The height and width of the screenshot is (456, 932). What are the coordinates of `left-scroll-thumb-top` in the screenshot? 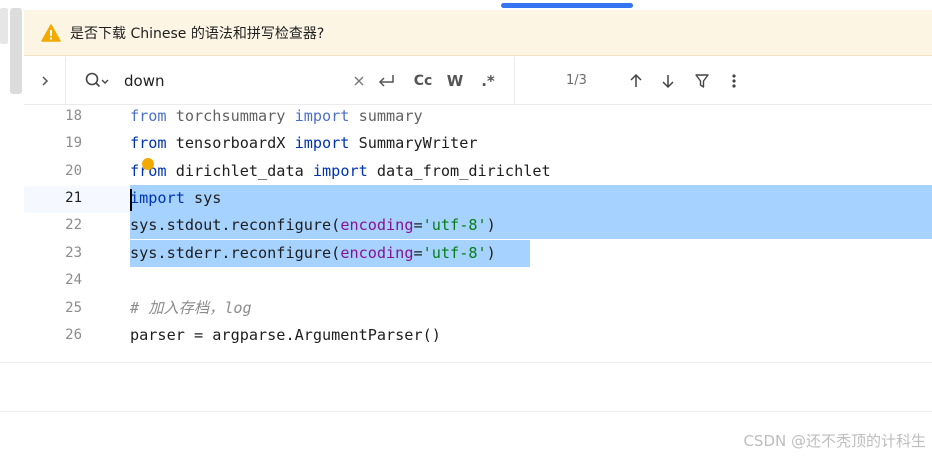 It's located at (4, 26).